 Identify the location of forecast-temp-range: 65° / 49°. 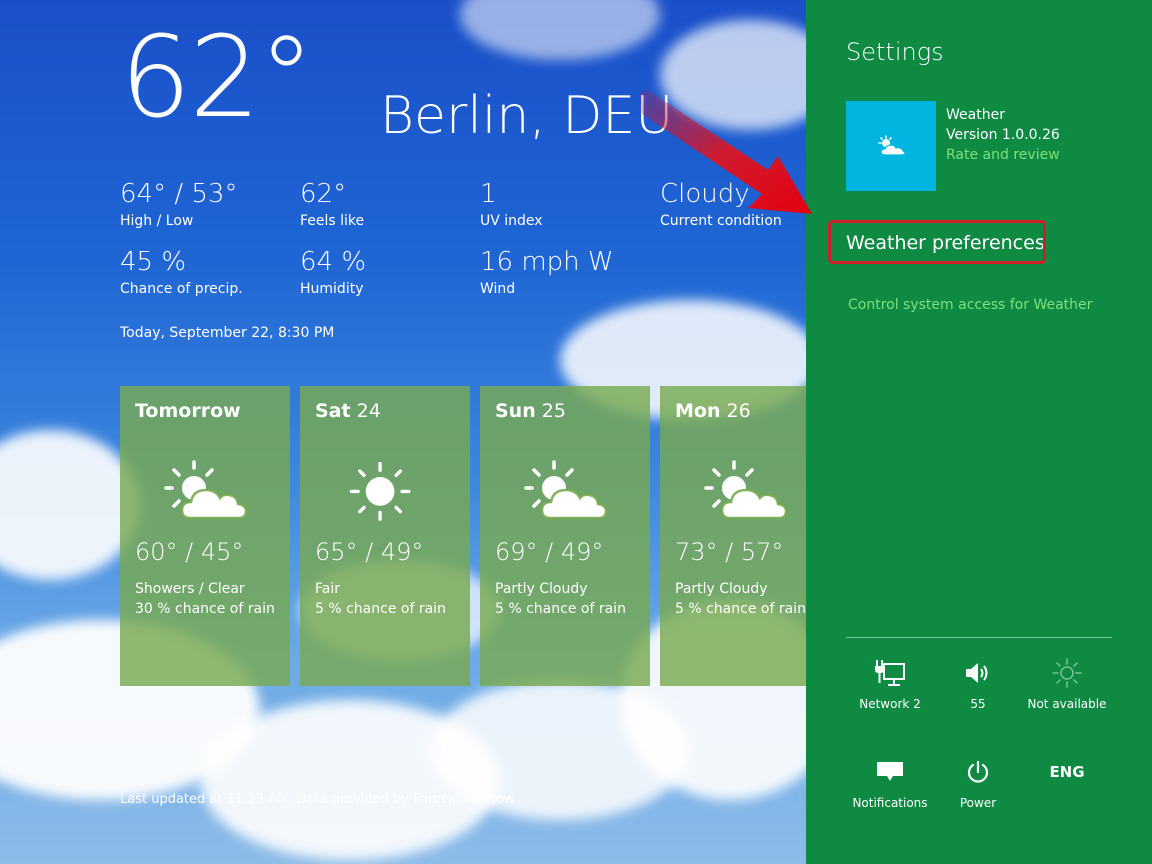
(369, 552).